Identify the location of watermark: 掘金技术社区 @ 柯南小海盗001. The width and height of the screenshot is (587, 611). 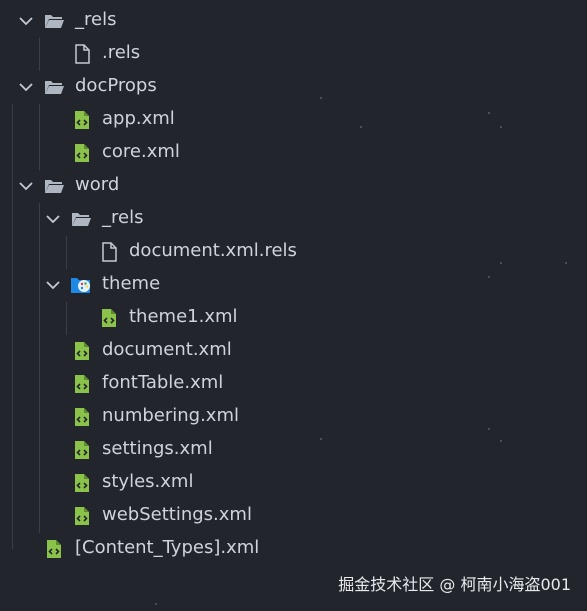
(454, 584).